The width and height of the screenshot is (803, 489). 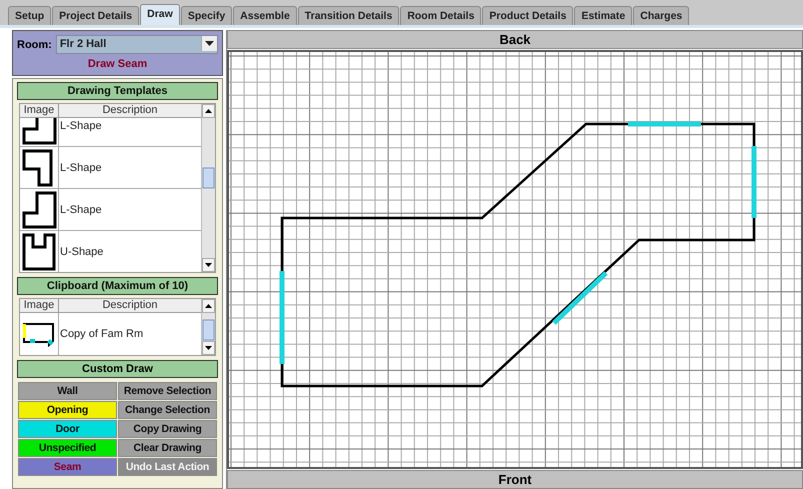 I want to click on action-button: Remove Selection, so click(x=167, y=391).